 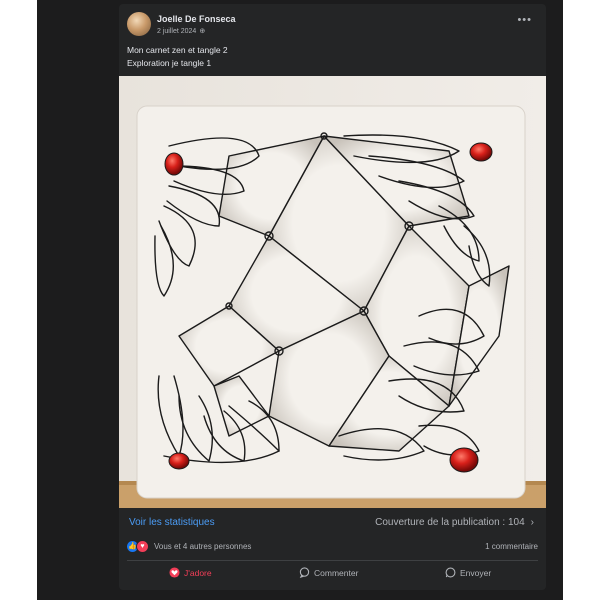 What do you see at coordinates (304, 572) in the screenshot?
I see `comment-icon` at bounding box center [304, 572].